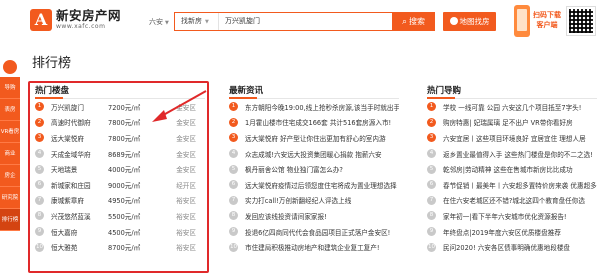 Image resolution: width=610 pixels, height=278 pixels. Describe the element at coordinates (322, 169) in the screenshot. I see `news-link: 枫丹丽舍公馆 物业独门富怎么办?` at that location.